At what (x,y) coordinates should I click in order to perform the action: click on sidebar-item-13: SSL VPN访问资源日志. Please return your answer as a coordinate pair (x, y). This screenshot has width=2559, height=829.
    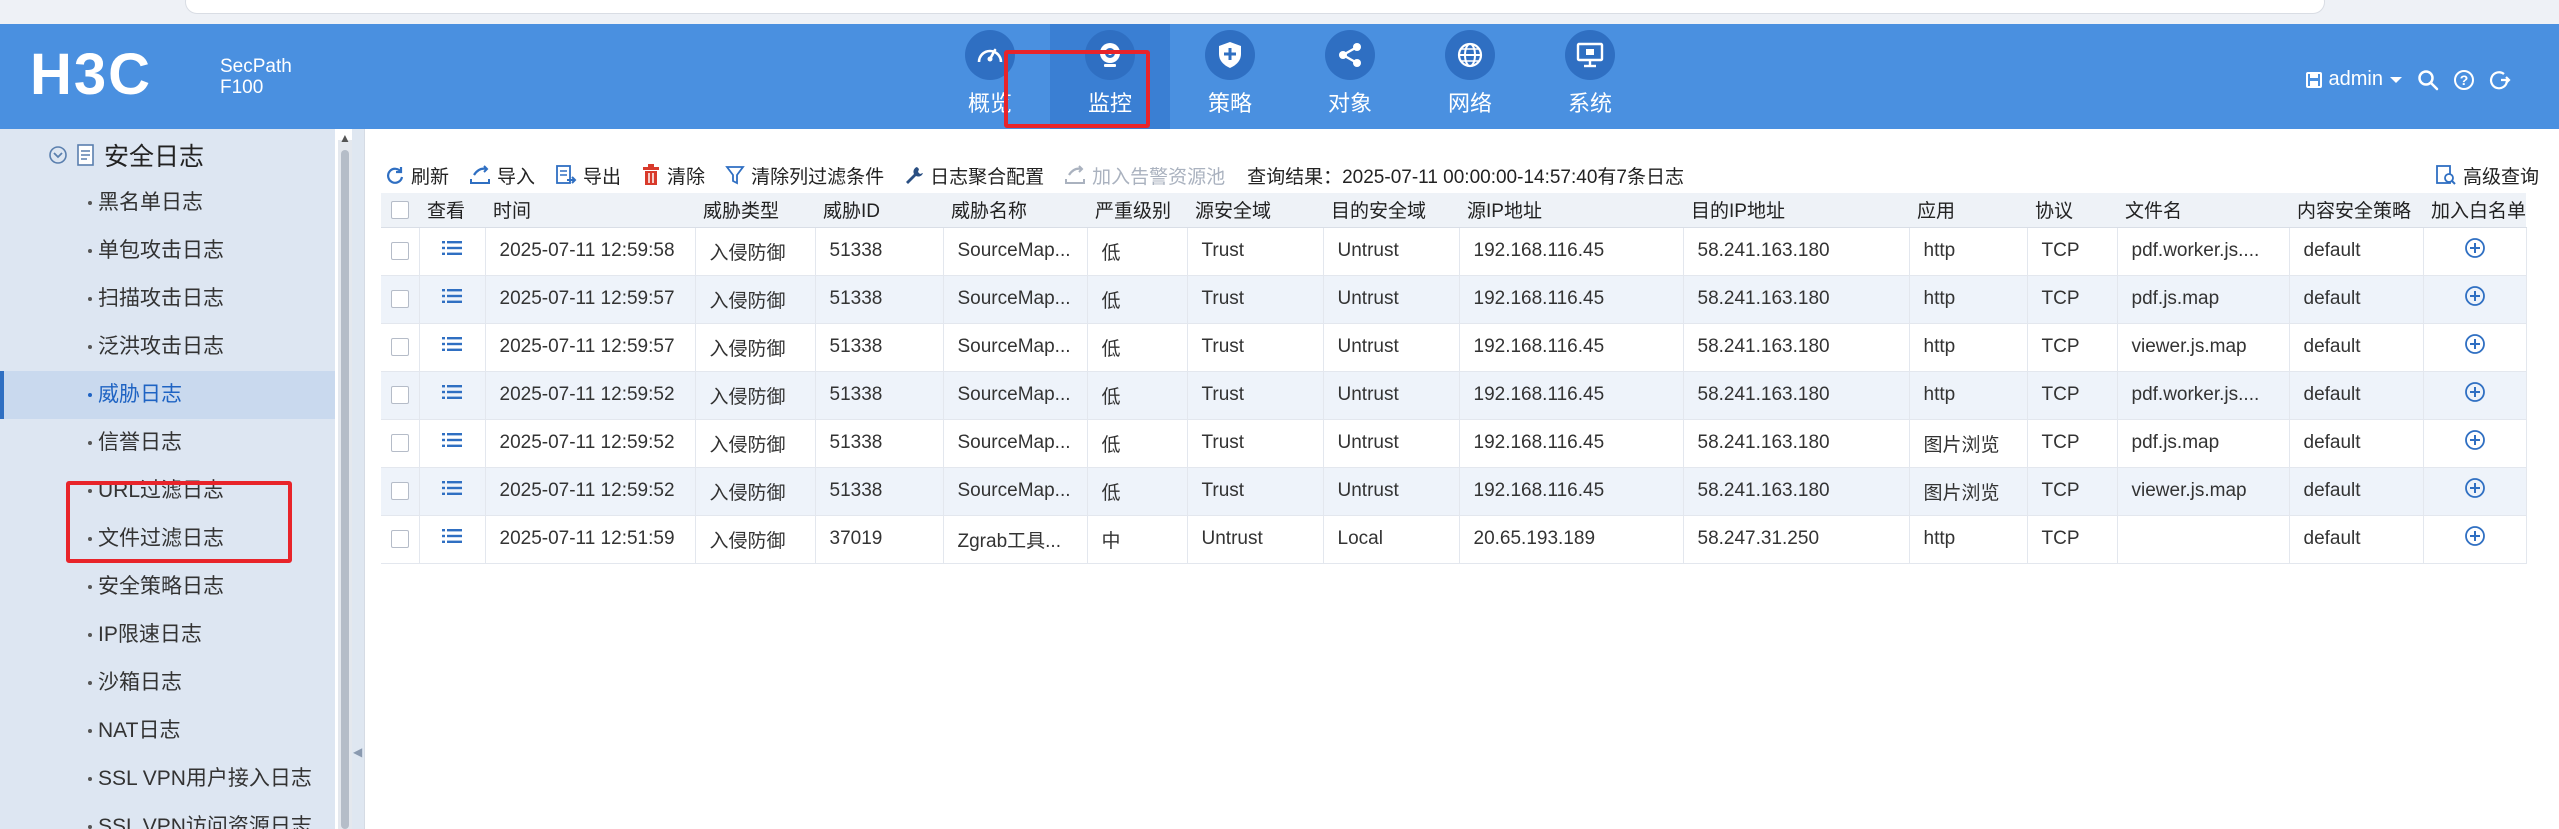
    Looking at the image, I should click on (167, 816).